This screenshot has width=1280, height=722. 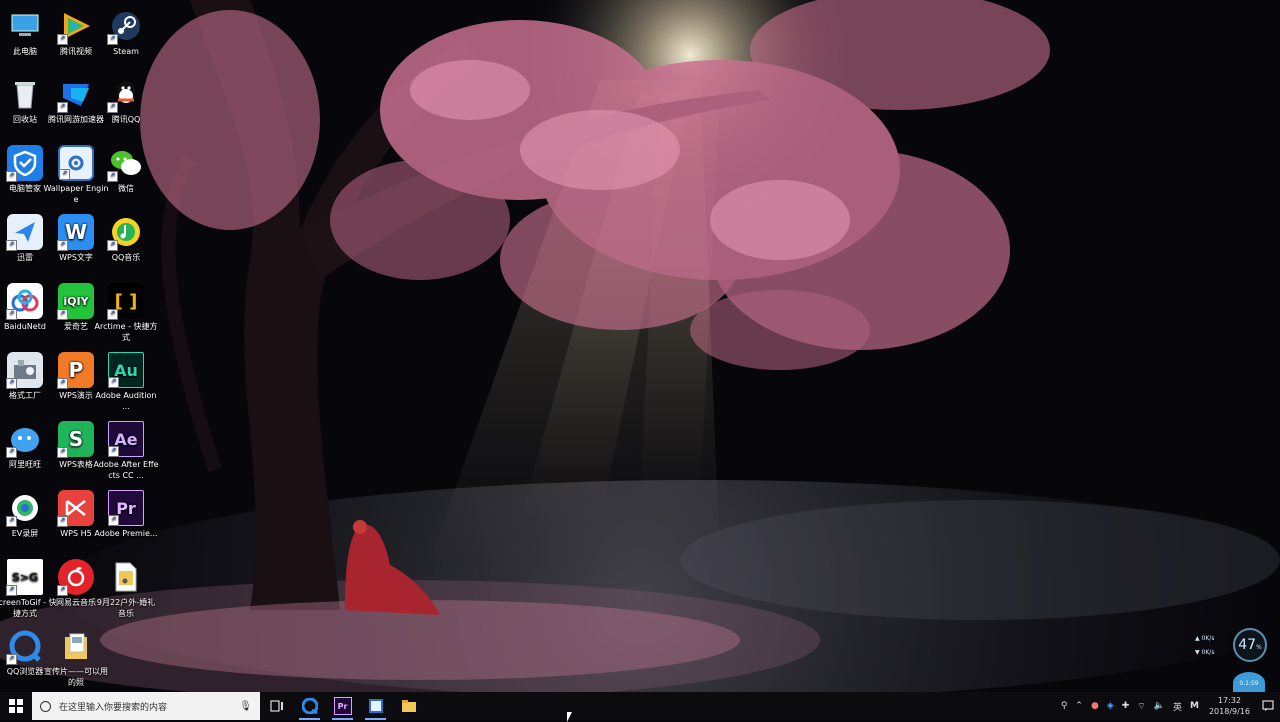 What do you see at coordinates (1194, 706) in the screenshot?
I see `ime-mode-indicator: M` at bounding box center [1194, 706].